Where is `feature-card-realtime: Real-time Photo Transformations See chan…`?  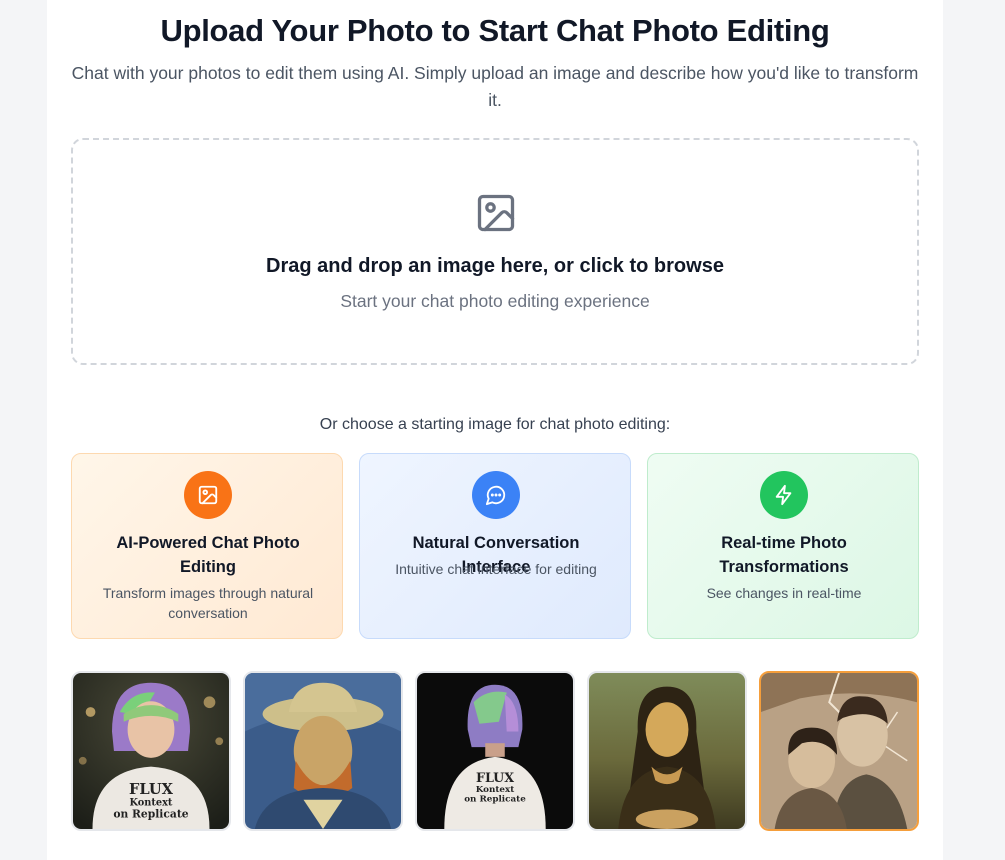
feature-card-realtime: Real-time Photo Transformations See chan… is located at coordinates (783, 546).